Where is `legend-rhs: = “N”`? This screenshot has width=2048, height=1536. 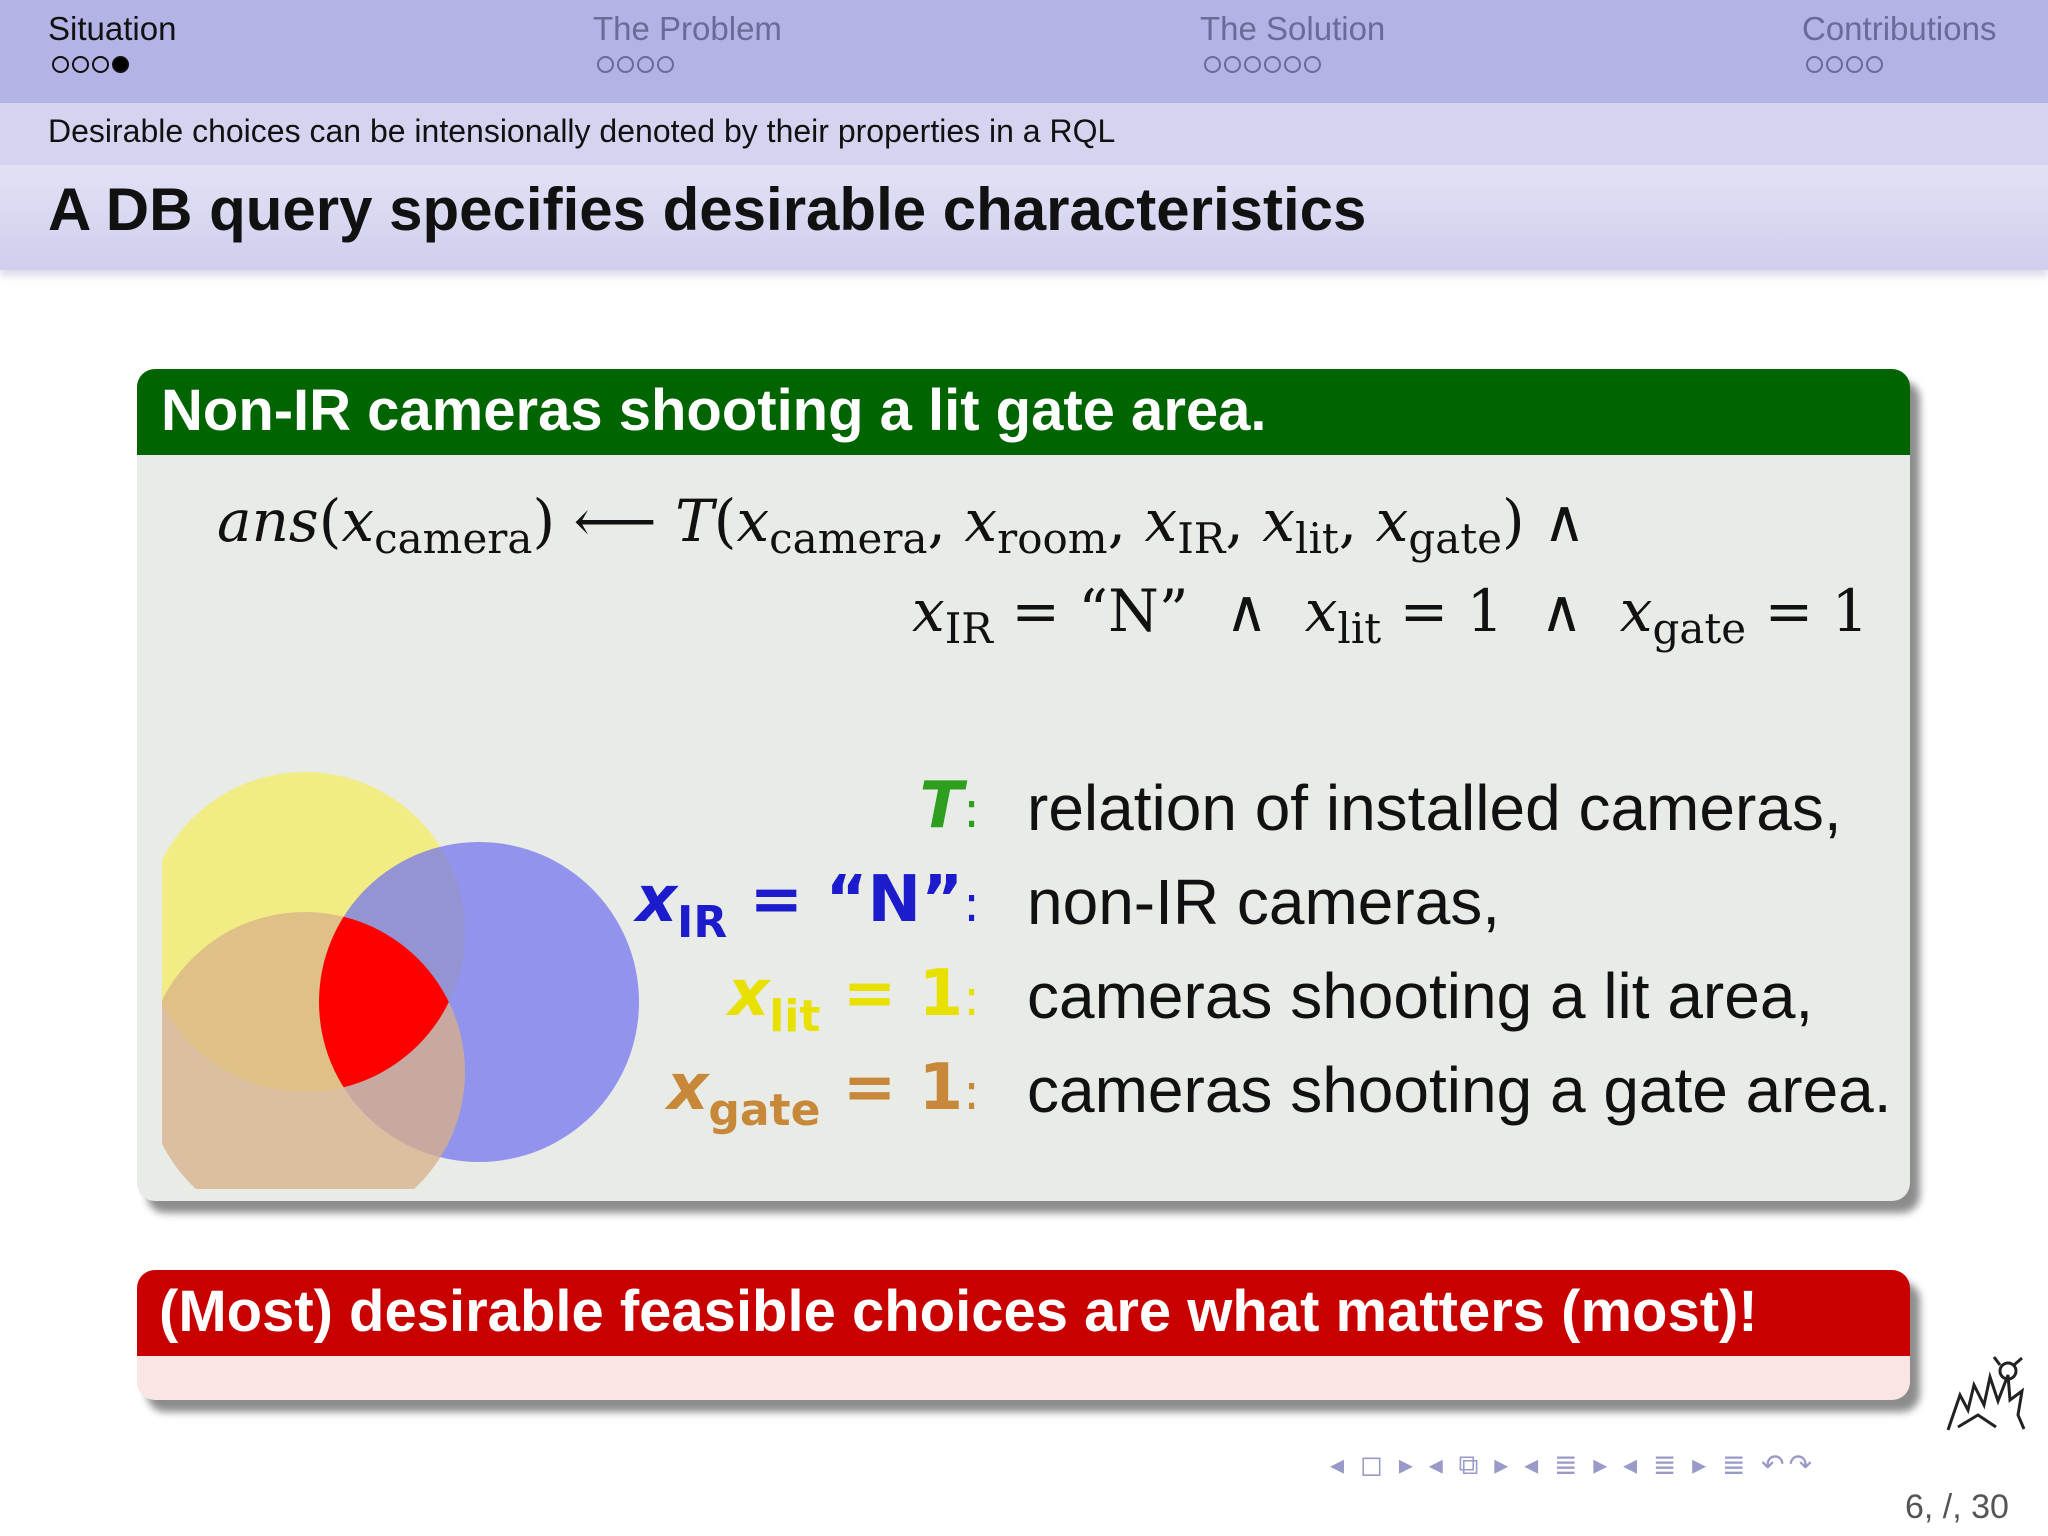 legend-rhs: = “N” is located at coordinates (845, 900).